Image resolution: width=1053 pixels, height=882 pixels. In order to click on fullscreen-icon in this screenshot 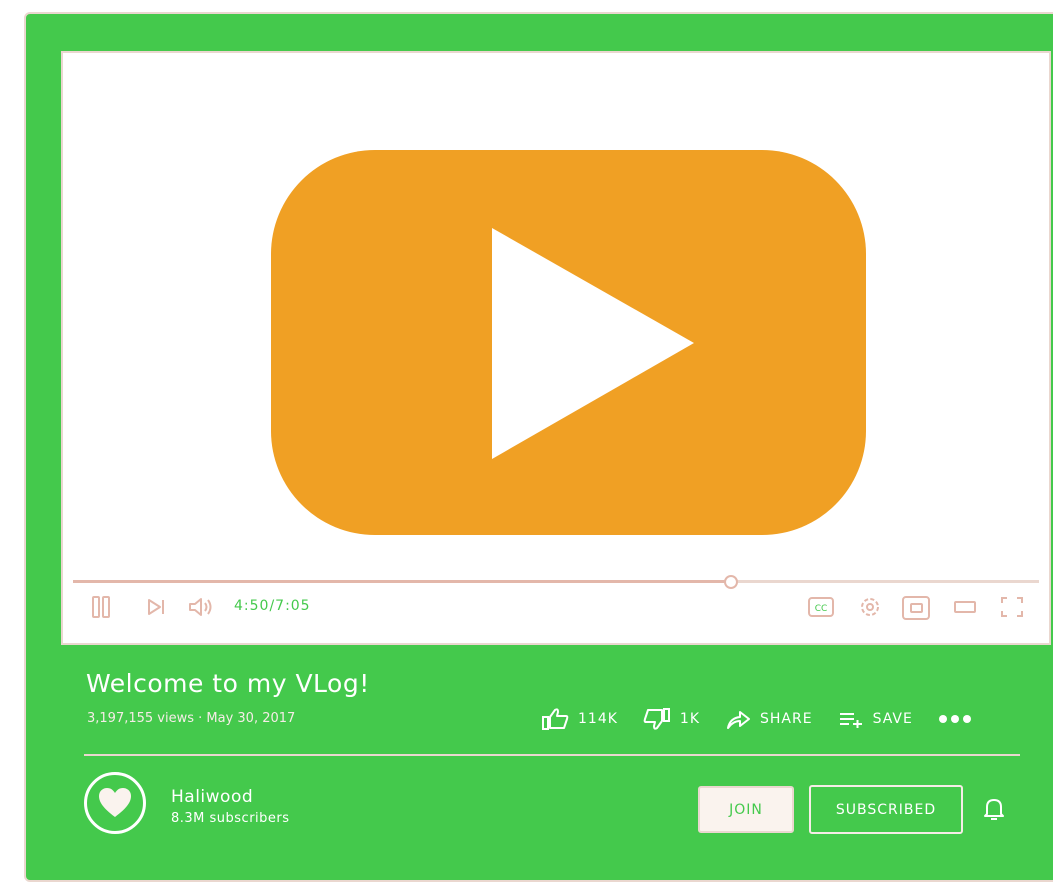, I will do `click(1012, 607)`.